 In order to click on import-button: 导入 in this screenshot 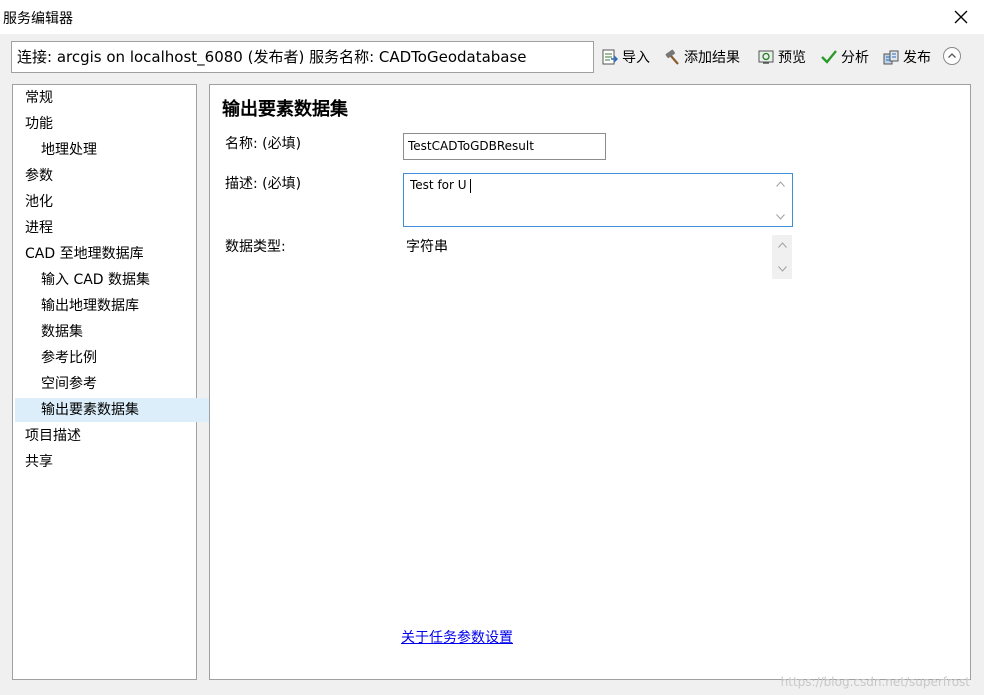, I will do `click(625, 57)`.